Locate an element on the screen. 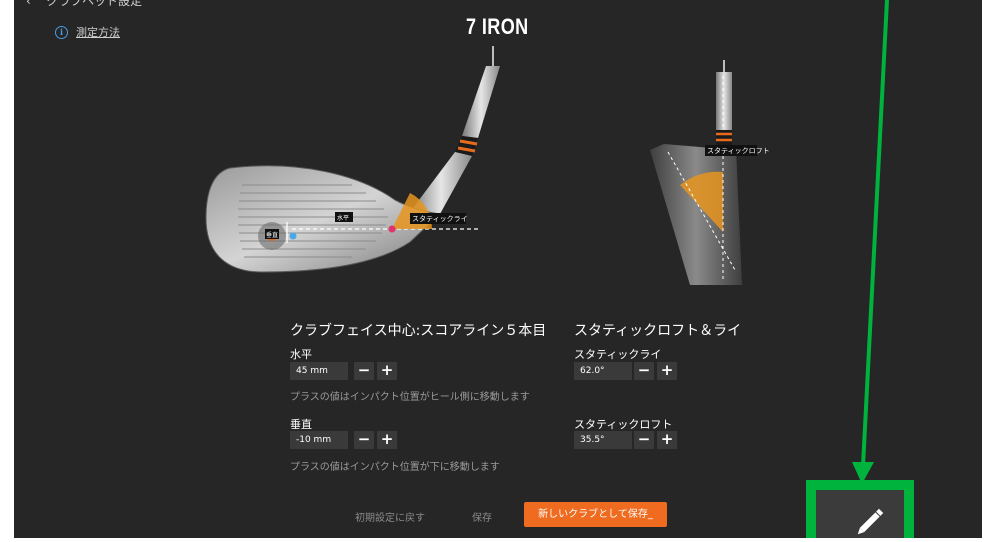 This screenshot has width=996, height=542. iron-side-view is located at coordinates (703, 172).